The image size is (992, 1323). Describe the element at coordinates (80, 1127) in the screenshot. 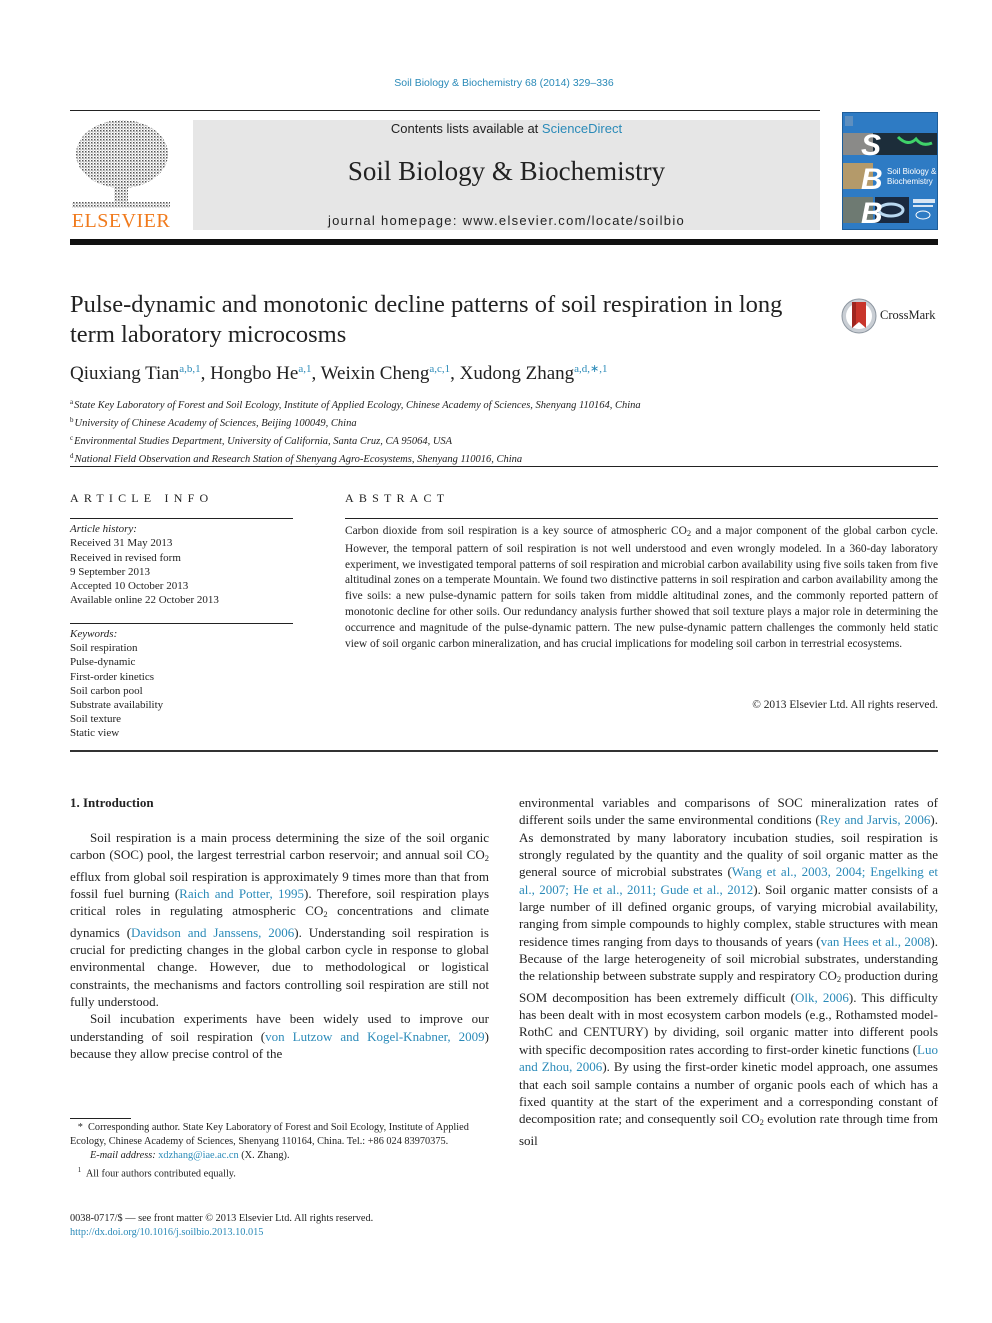

I see `footnote-mark: *` at that location.